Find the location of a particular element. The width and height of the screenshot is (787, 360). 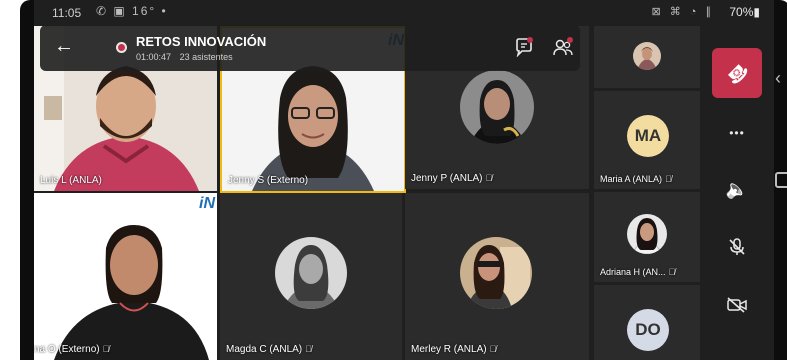

participant-avatar-jenny-p is located at coordinates (497, 107).